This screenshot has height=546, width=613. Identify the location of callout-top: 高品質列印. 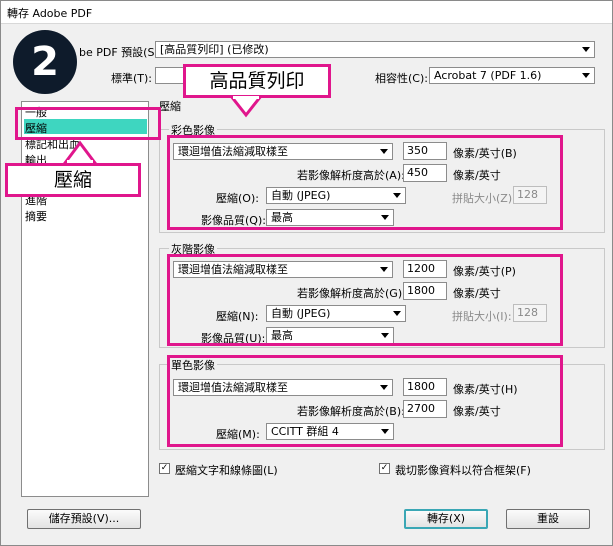
(257, 81).